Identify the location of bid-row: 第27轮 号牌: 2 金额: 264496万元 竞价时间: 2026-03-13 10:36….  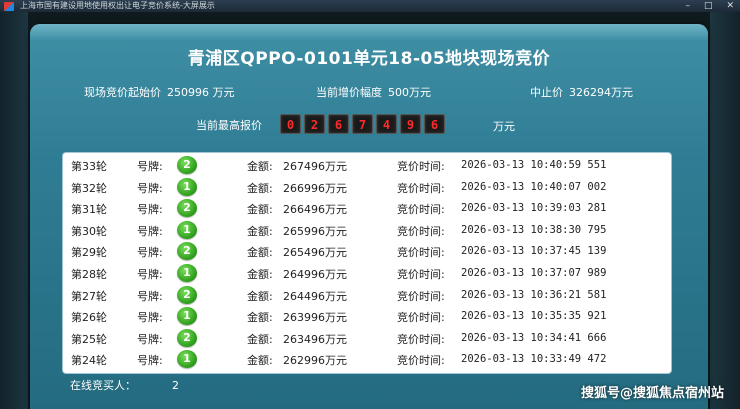
(367, 295).